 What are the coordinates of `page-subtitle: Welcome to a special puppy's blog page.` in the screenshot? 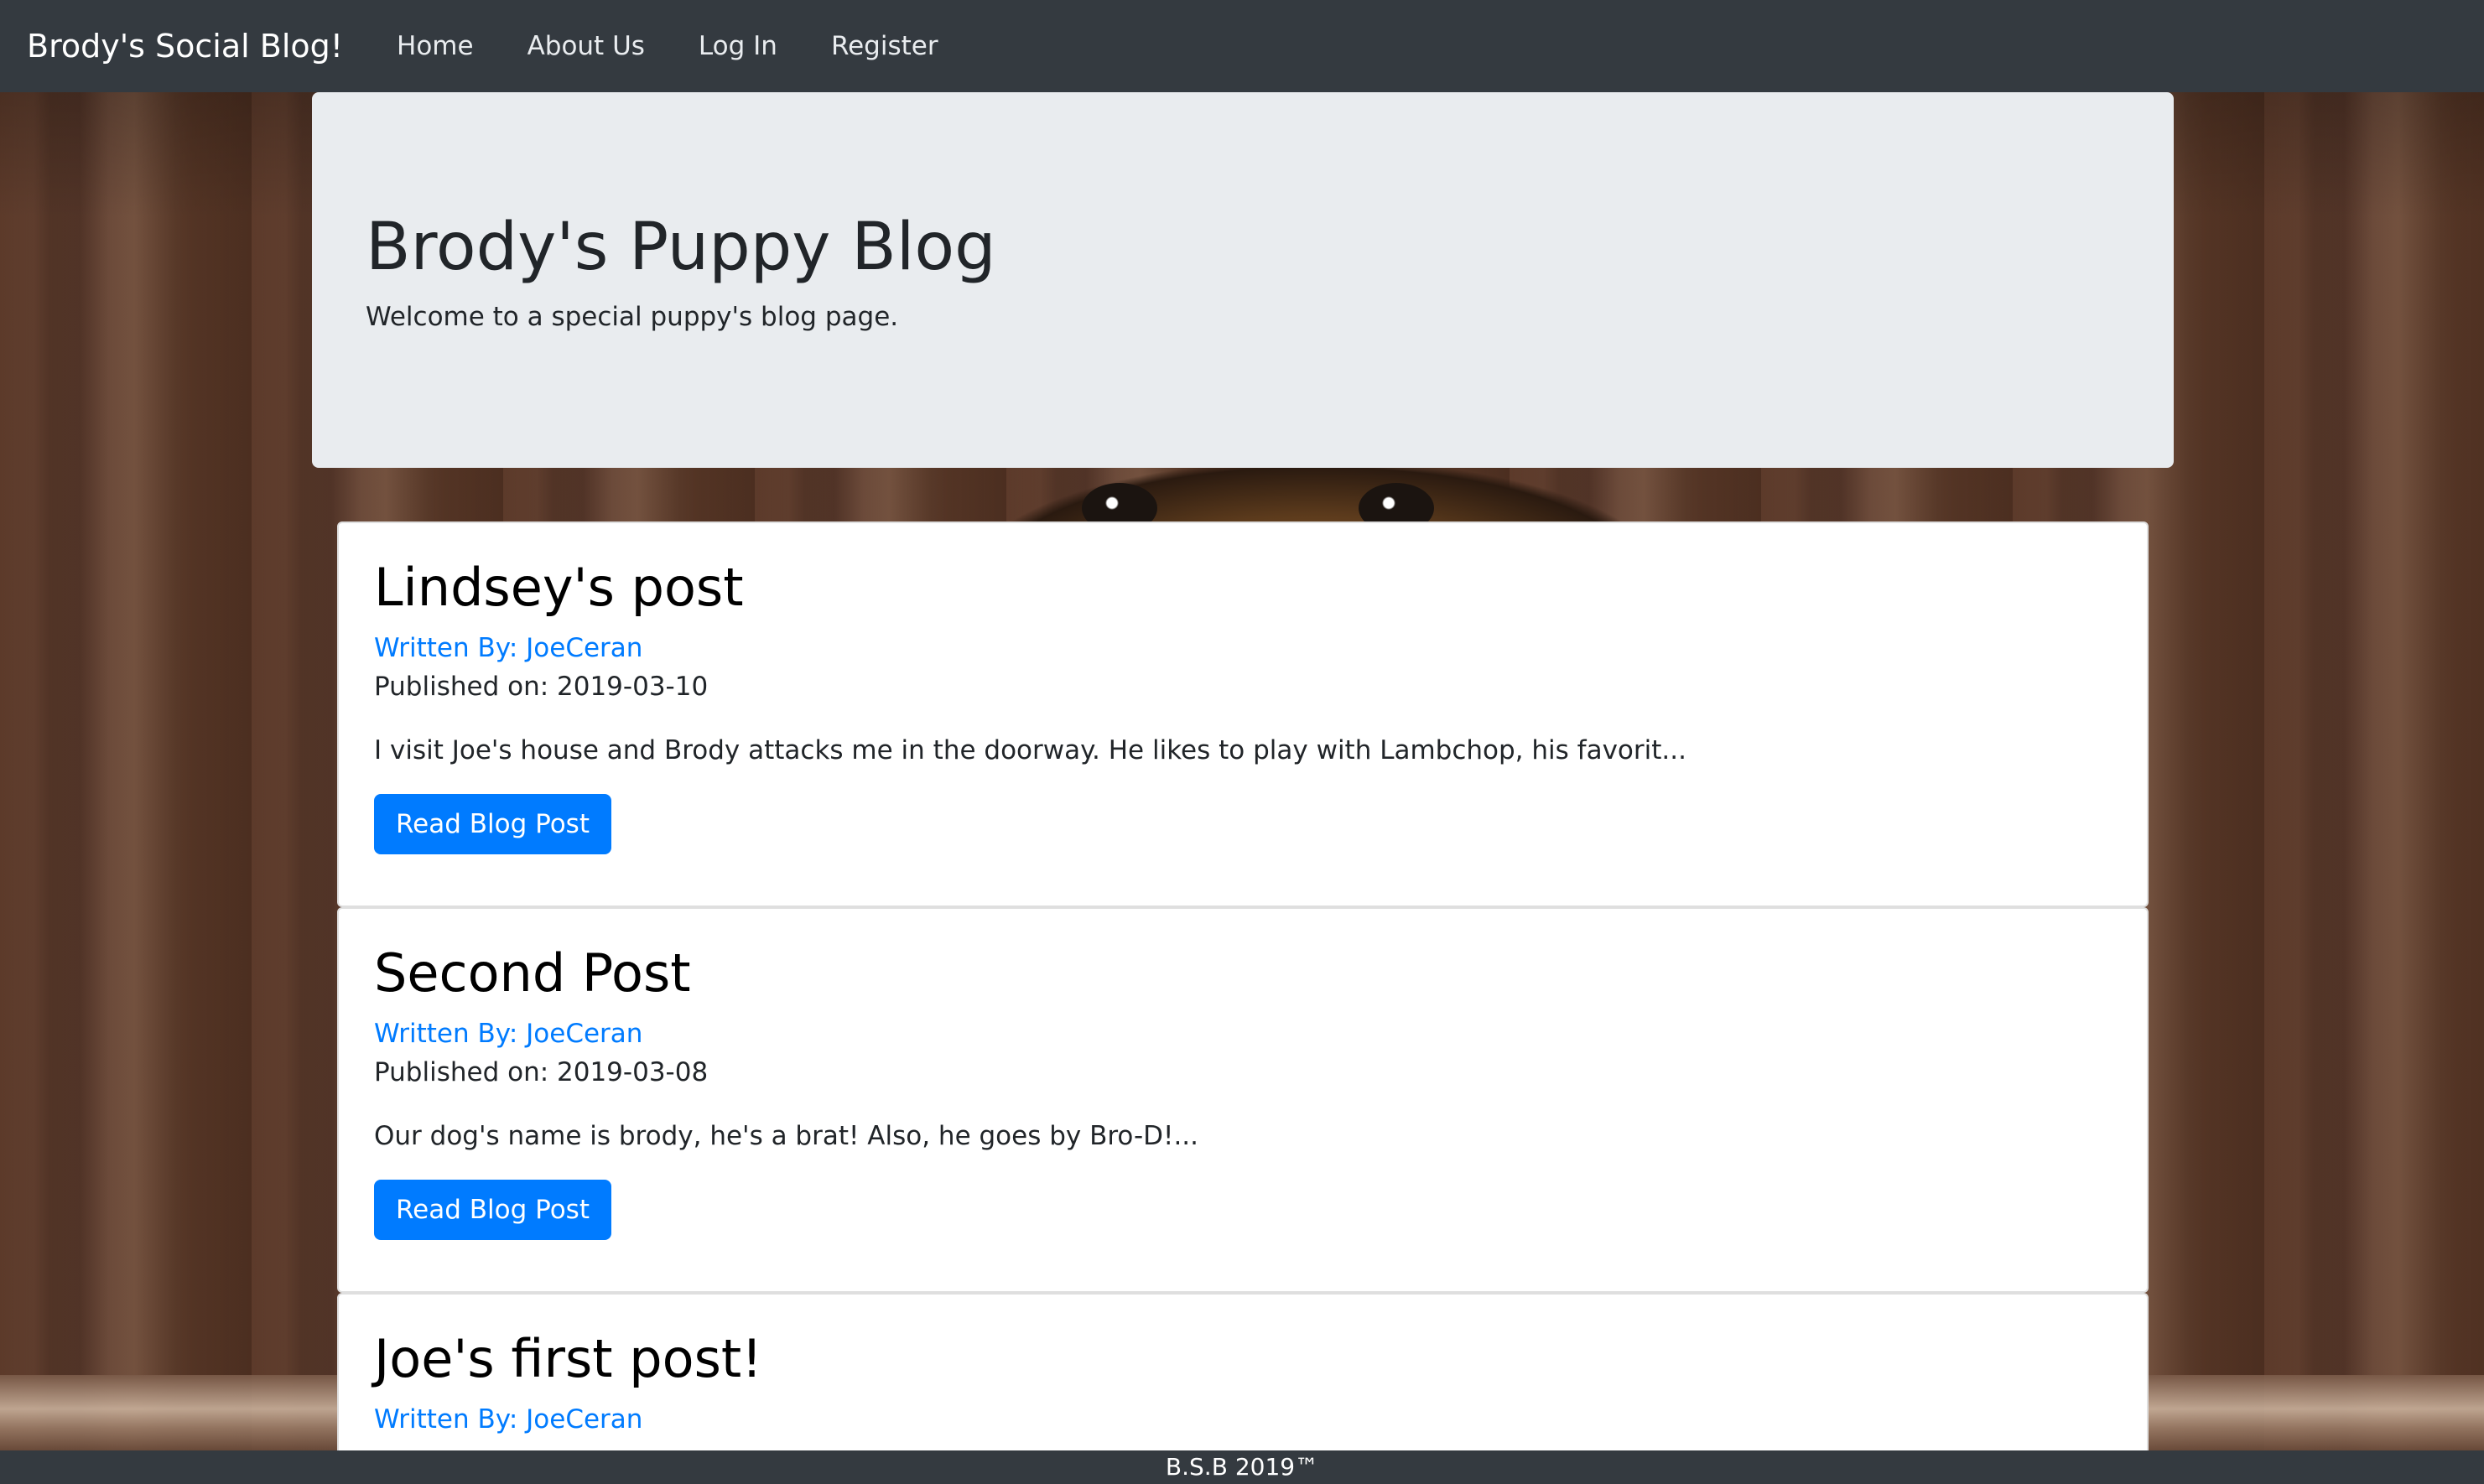 It's located at (632, 317).